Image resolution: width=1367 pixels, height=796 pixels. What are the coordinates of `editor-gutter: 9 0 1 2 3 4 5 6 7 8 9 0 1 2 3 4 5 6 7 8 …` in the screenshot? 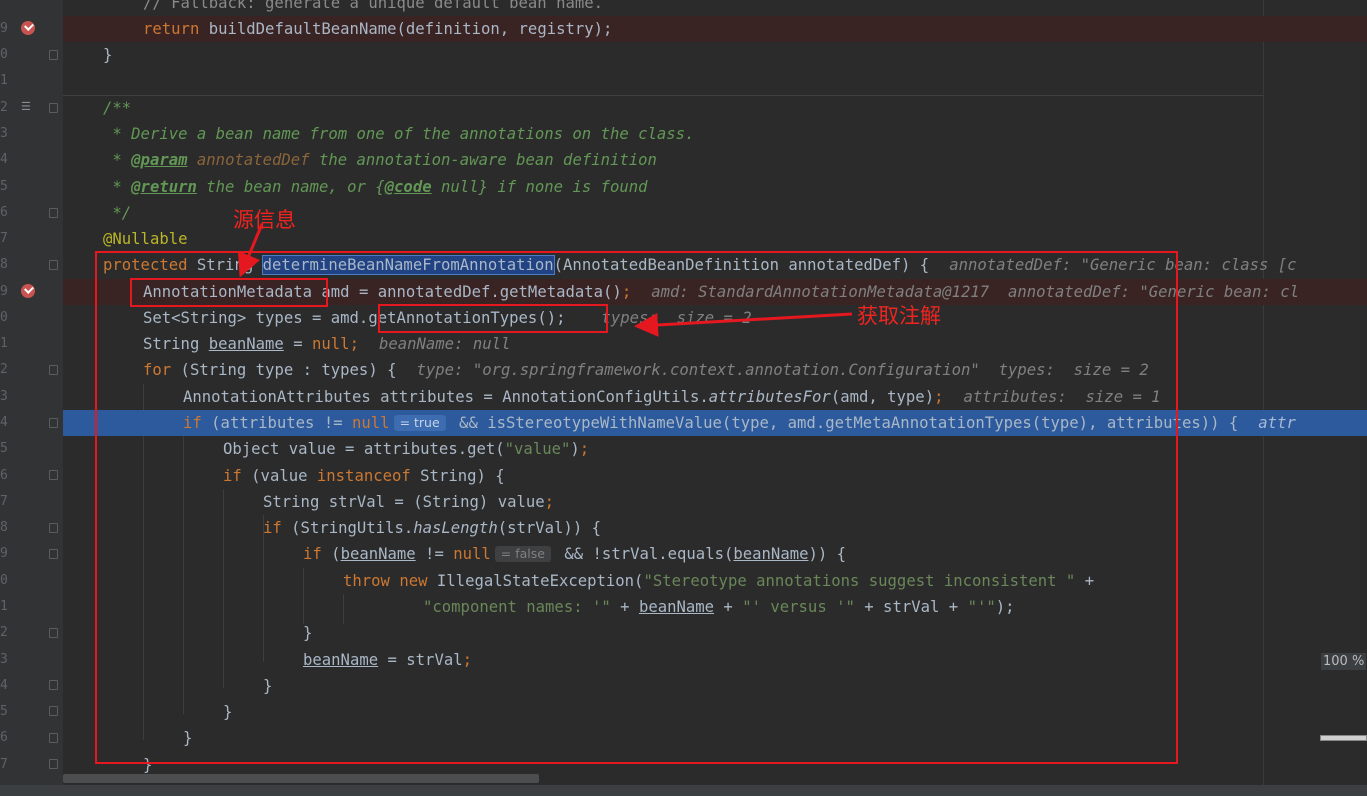 It's located at (31, 398).